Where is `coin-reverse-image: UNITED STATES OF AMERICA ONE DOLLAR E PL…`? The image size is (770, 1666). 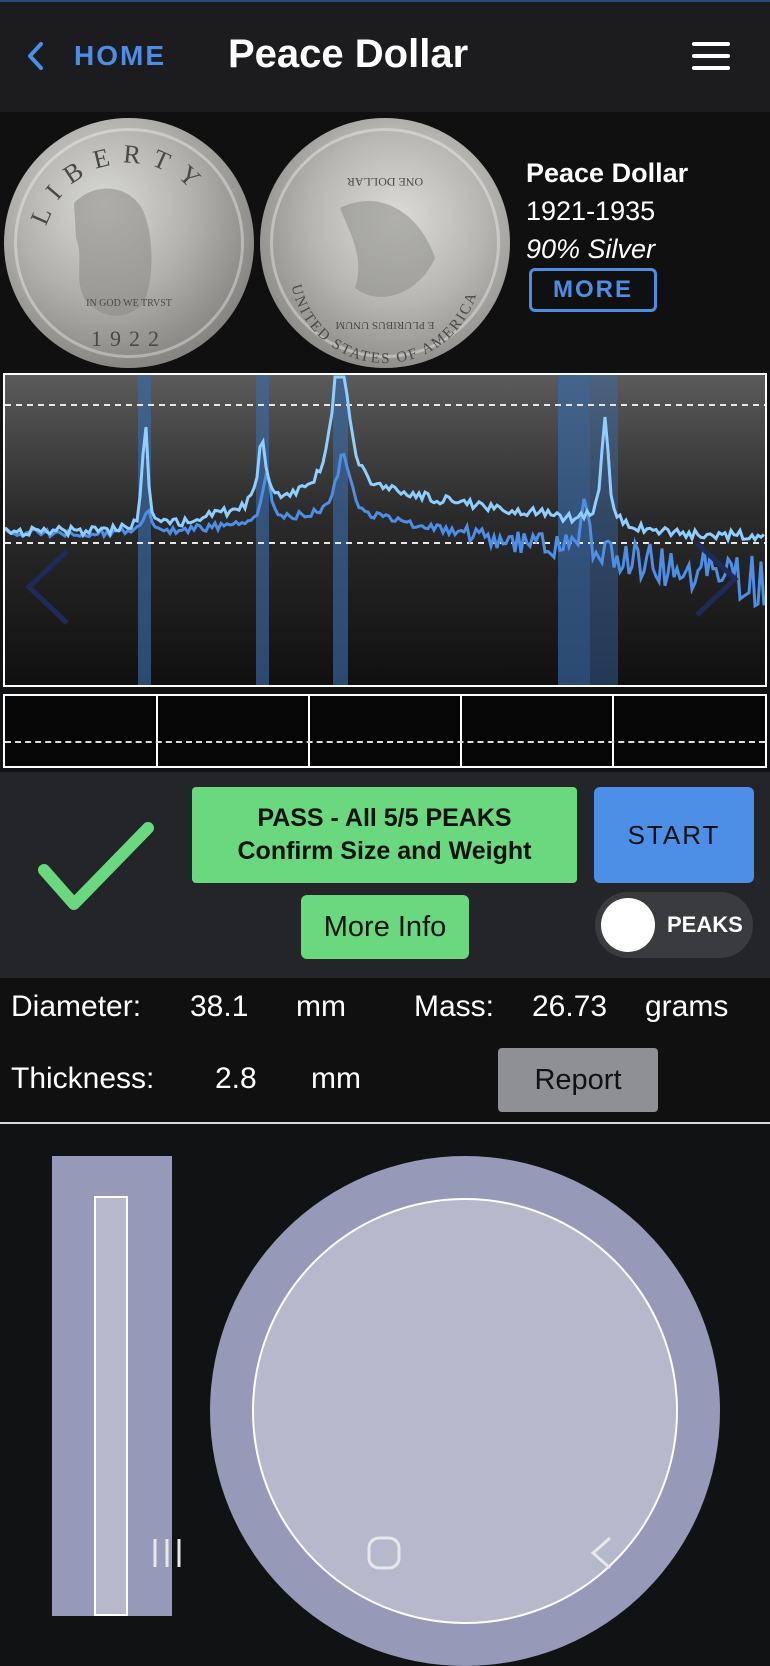
coin-reverse-image: UNITED STATES OF AMERICA ONE DOLLAR E PL… is located at coordinates (385, 243).